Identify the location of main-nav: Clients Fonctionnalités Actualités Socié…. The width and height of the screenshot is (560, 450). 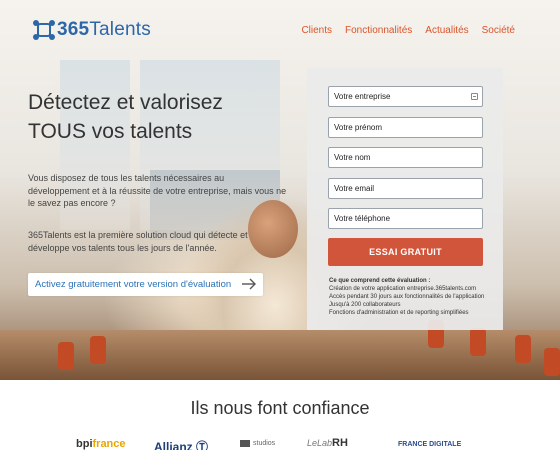
(408, 30).